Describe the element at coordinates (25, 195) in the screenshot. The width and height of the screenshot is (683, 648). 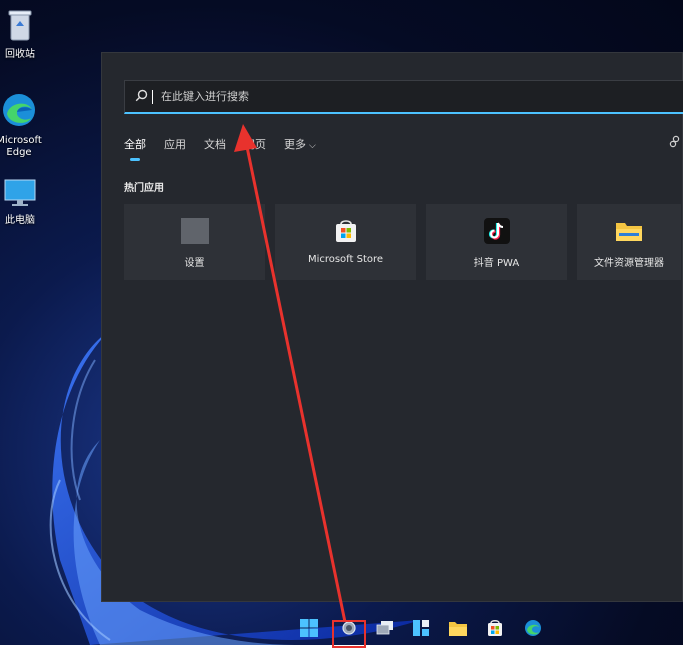
I see `this-pc-icon` at that location.